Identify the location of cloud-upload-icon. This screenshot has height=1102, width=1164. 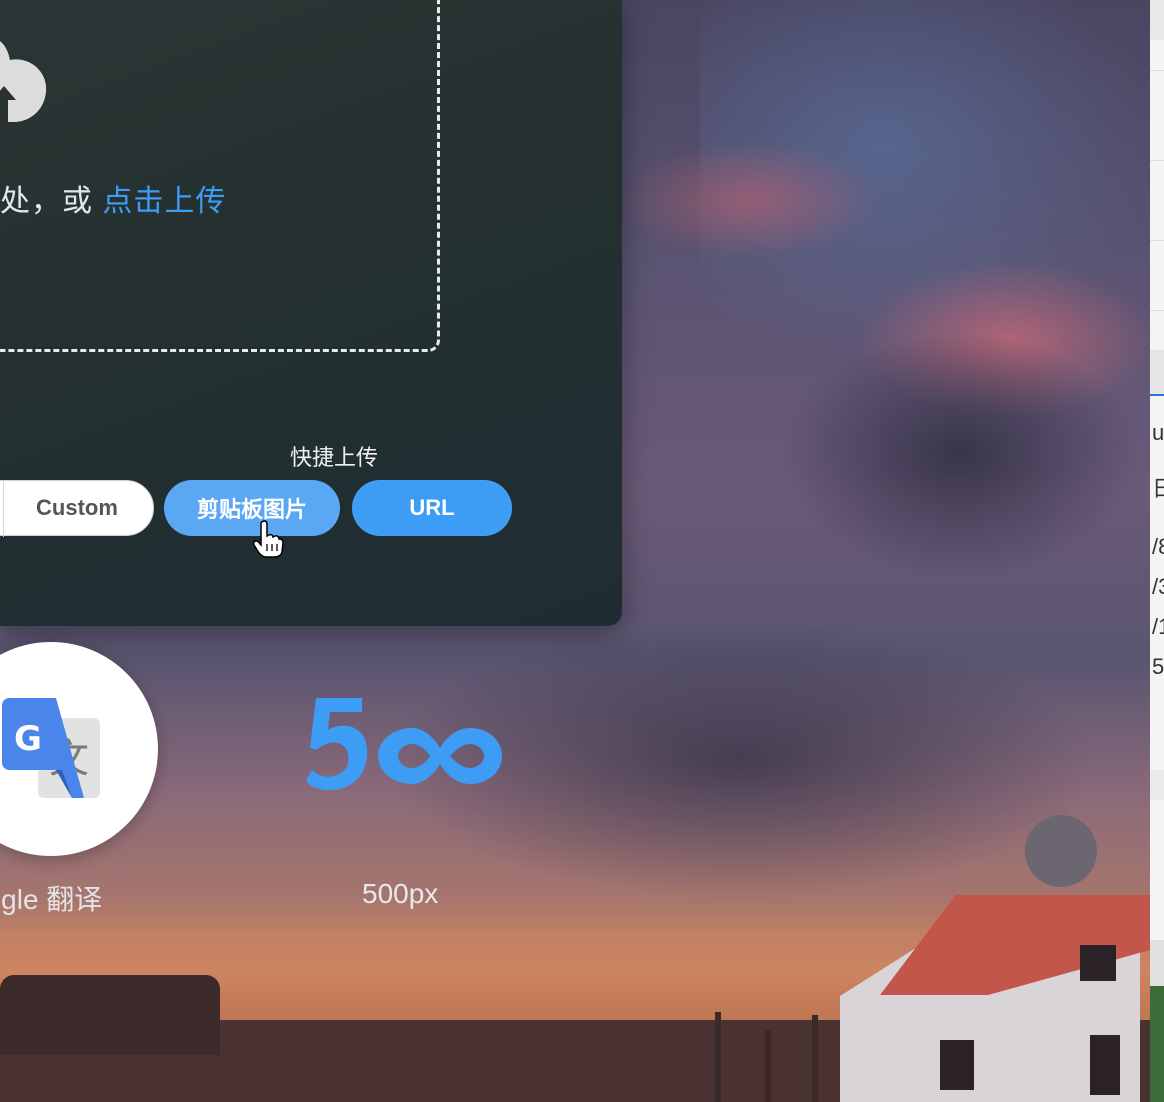
(23, 81).